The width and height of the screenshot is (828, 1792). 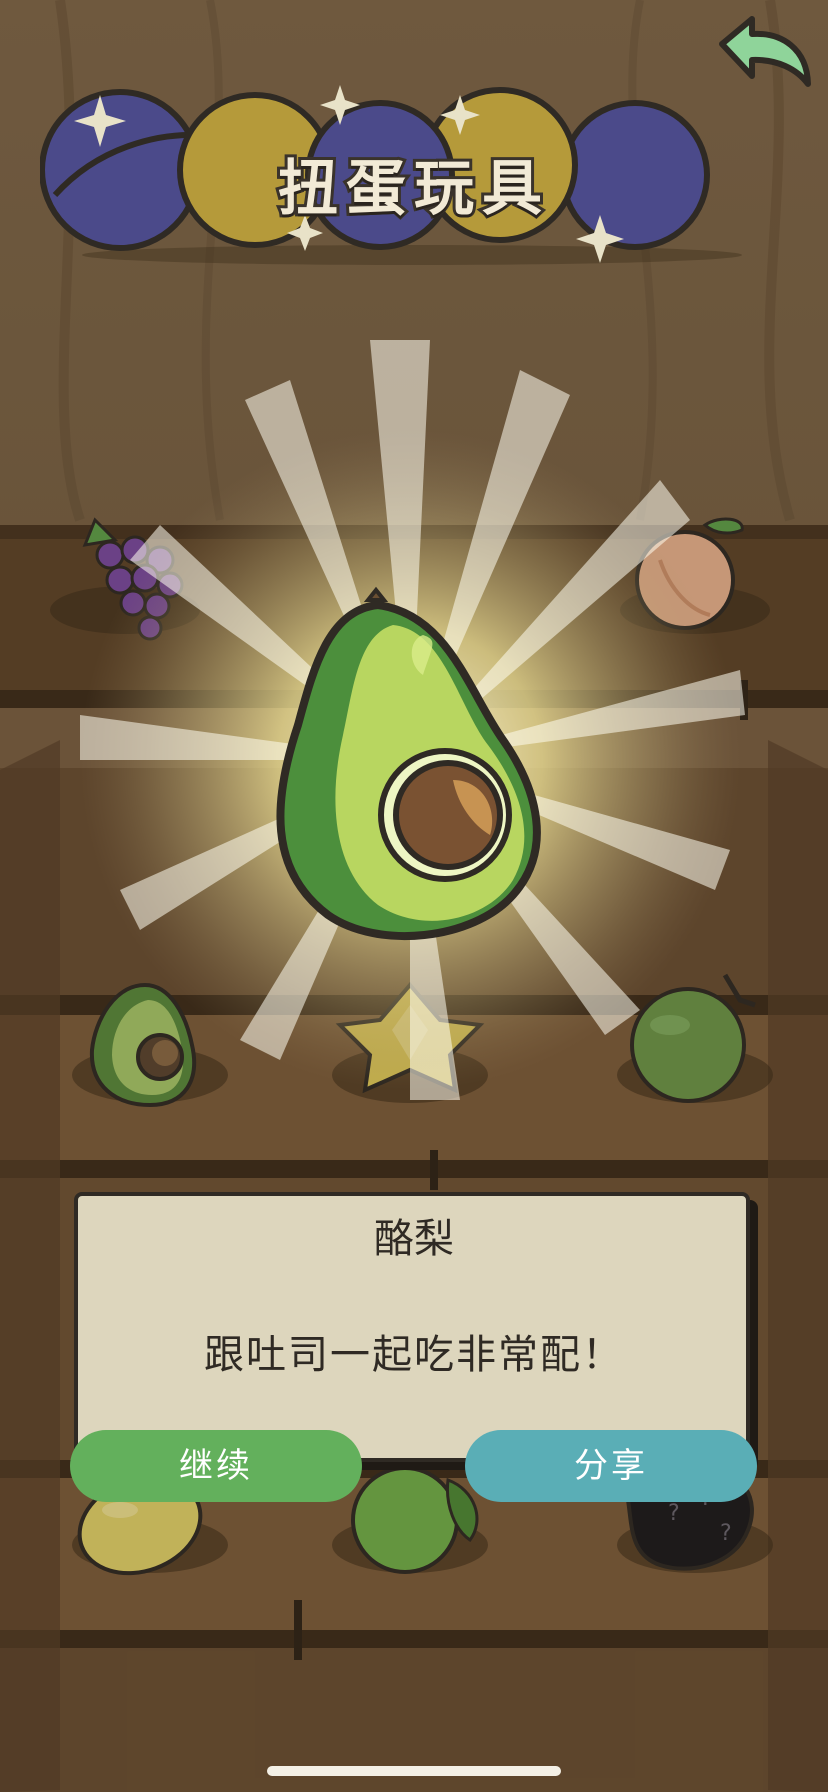 I want to click on back-arrow-icon, so click(x=764, y=55).